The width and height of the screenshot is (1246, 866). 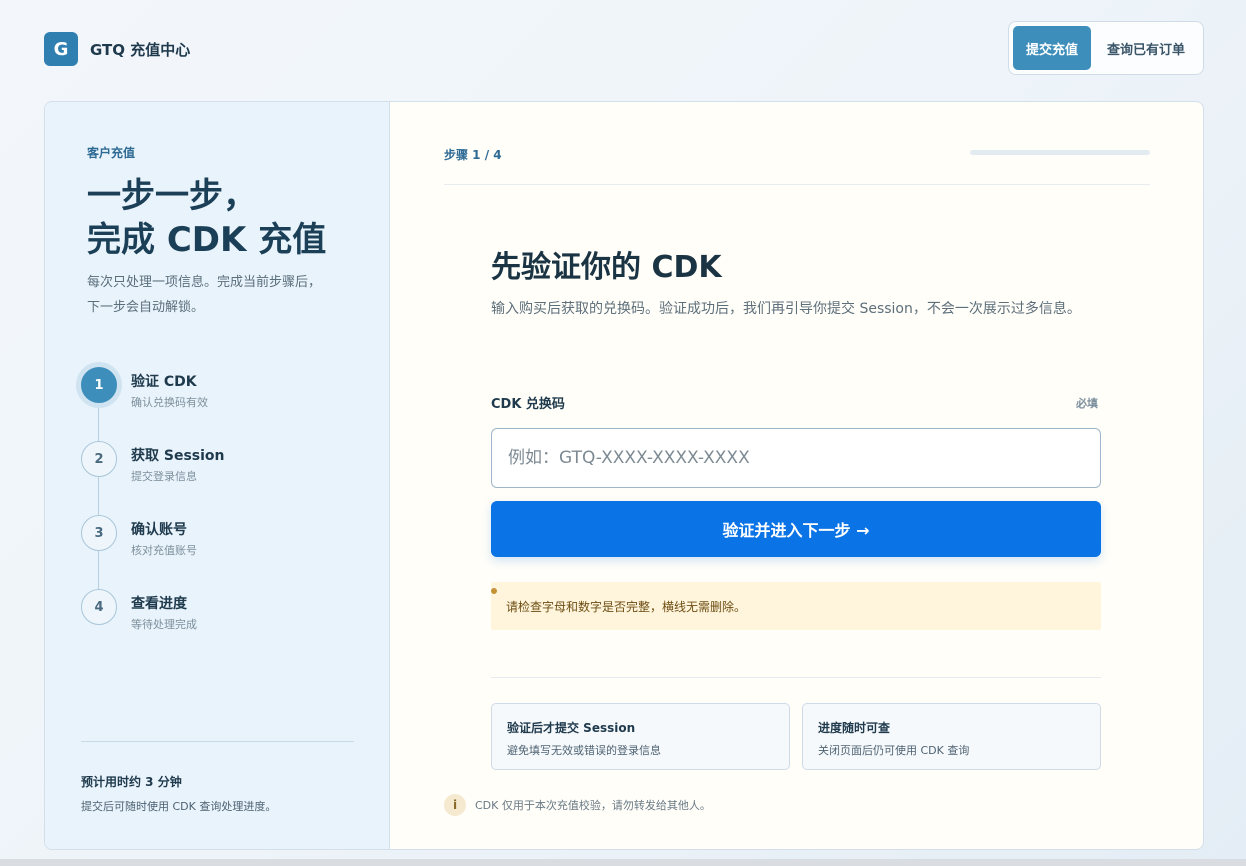 What do you see at coordinates (640, 736) in the screenshot?
I see `info-card-session: 验证后才提交 Session 避免填写无效或错误的登录信息` at bounding box center [640, 736].